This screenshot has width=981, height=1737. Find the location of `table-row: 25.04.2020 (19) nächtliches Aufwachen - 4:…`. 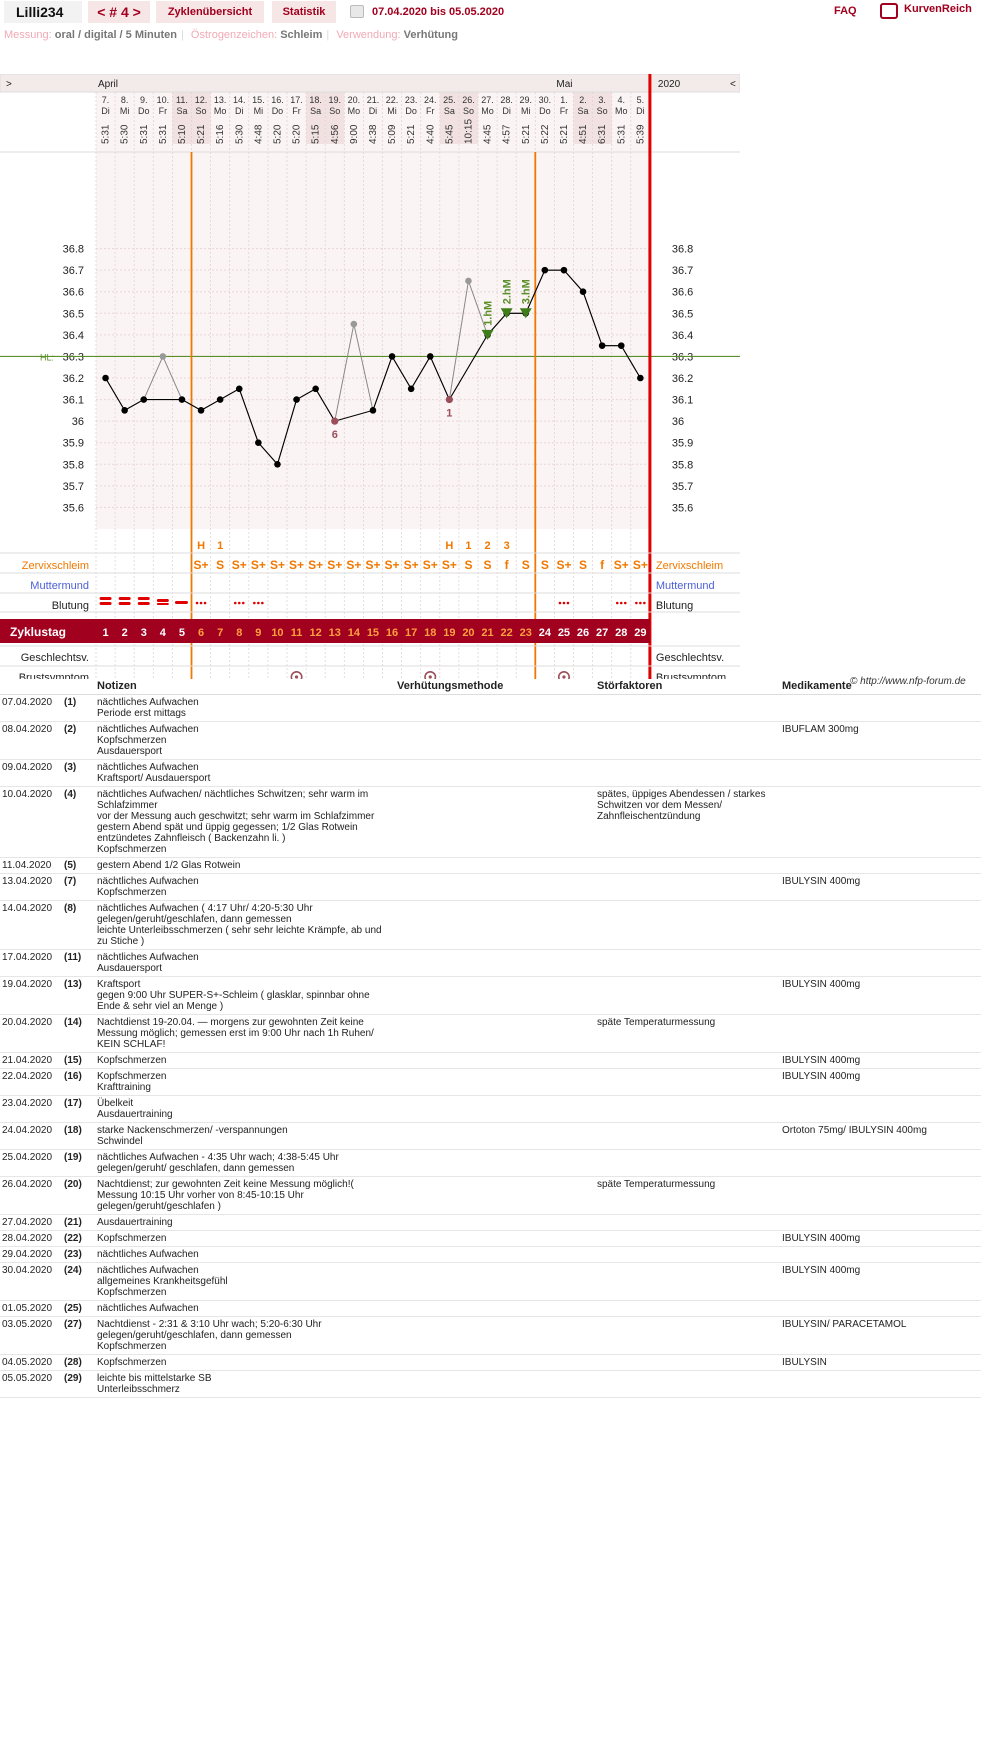

table-row: 25.04.2020 (19) nächtliches Aufwachen - 4:… is located at coordinates (490, 1163).